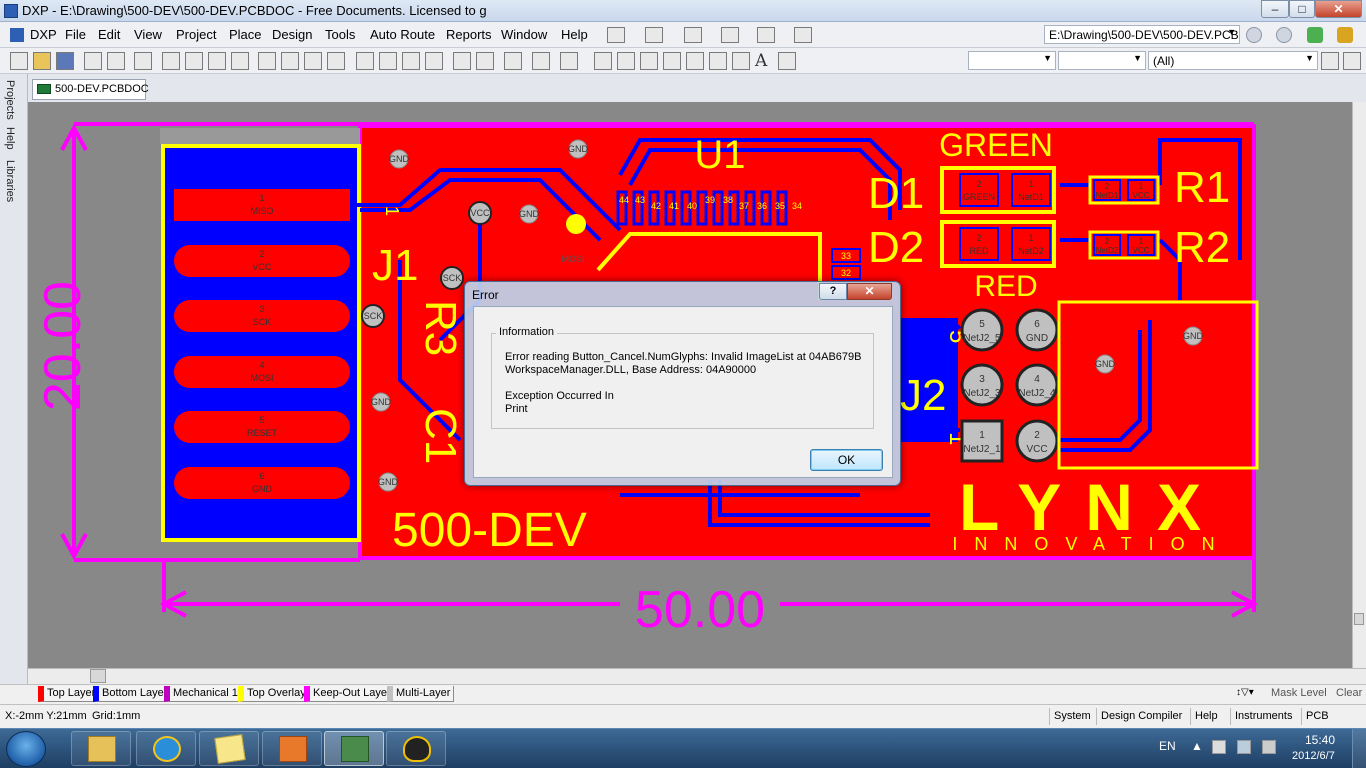  What do you see at coordinates (1233, 60) in the screenshot?
I see `filter-combo: (All) ▼` at bounding box center [1233, 60].